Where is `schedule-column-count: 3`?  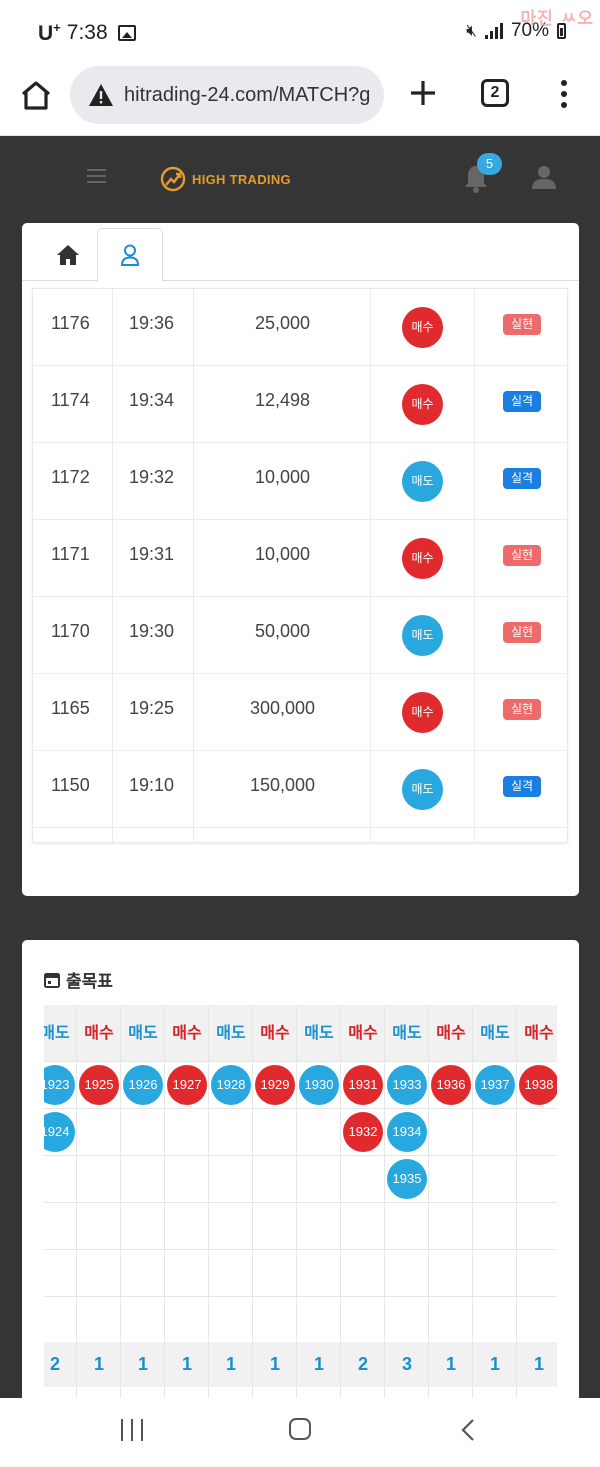
schedule-column-count: 3 is located at coordinates (407, 1364).